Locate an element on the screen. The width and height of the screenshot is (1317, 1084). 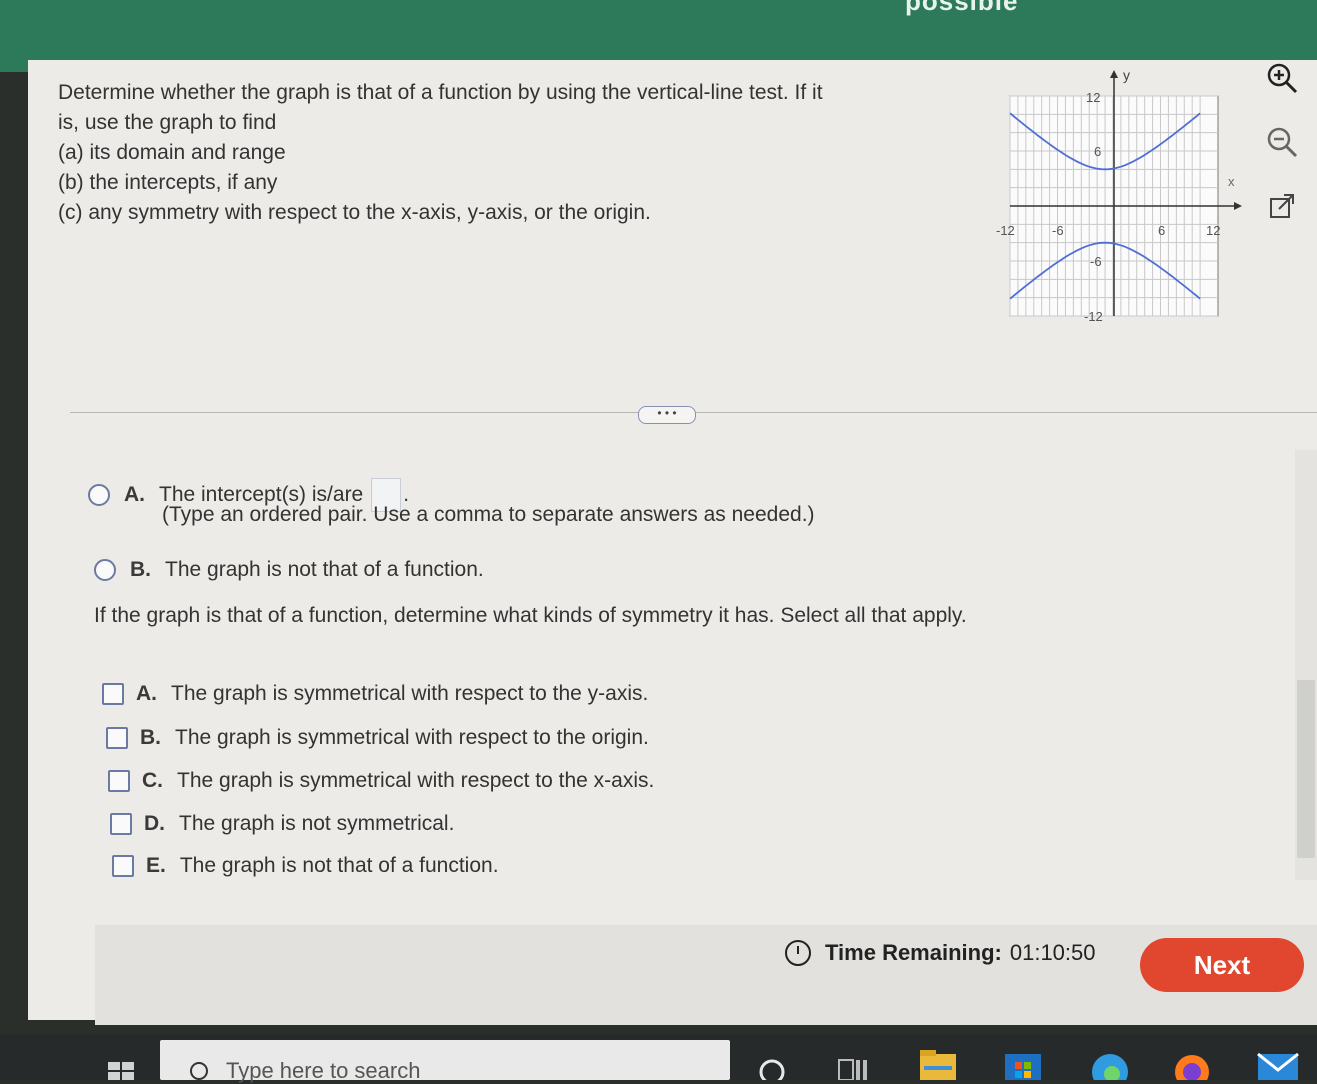
x-axis-label: x is located at coordinates (1231, 181).